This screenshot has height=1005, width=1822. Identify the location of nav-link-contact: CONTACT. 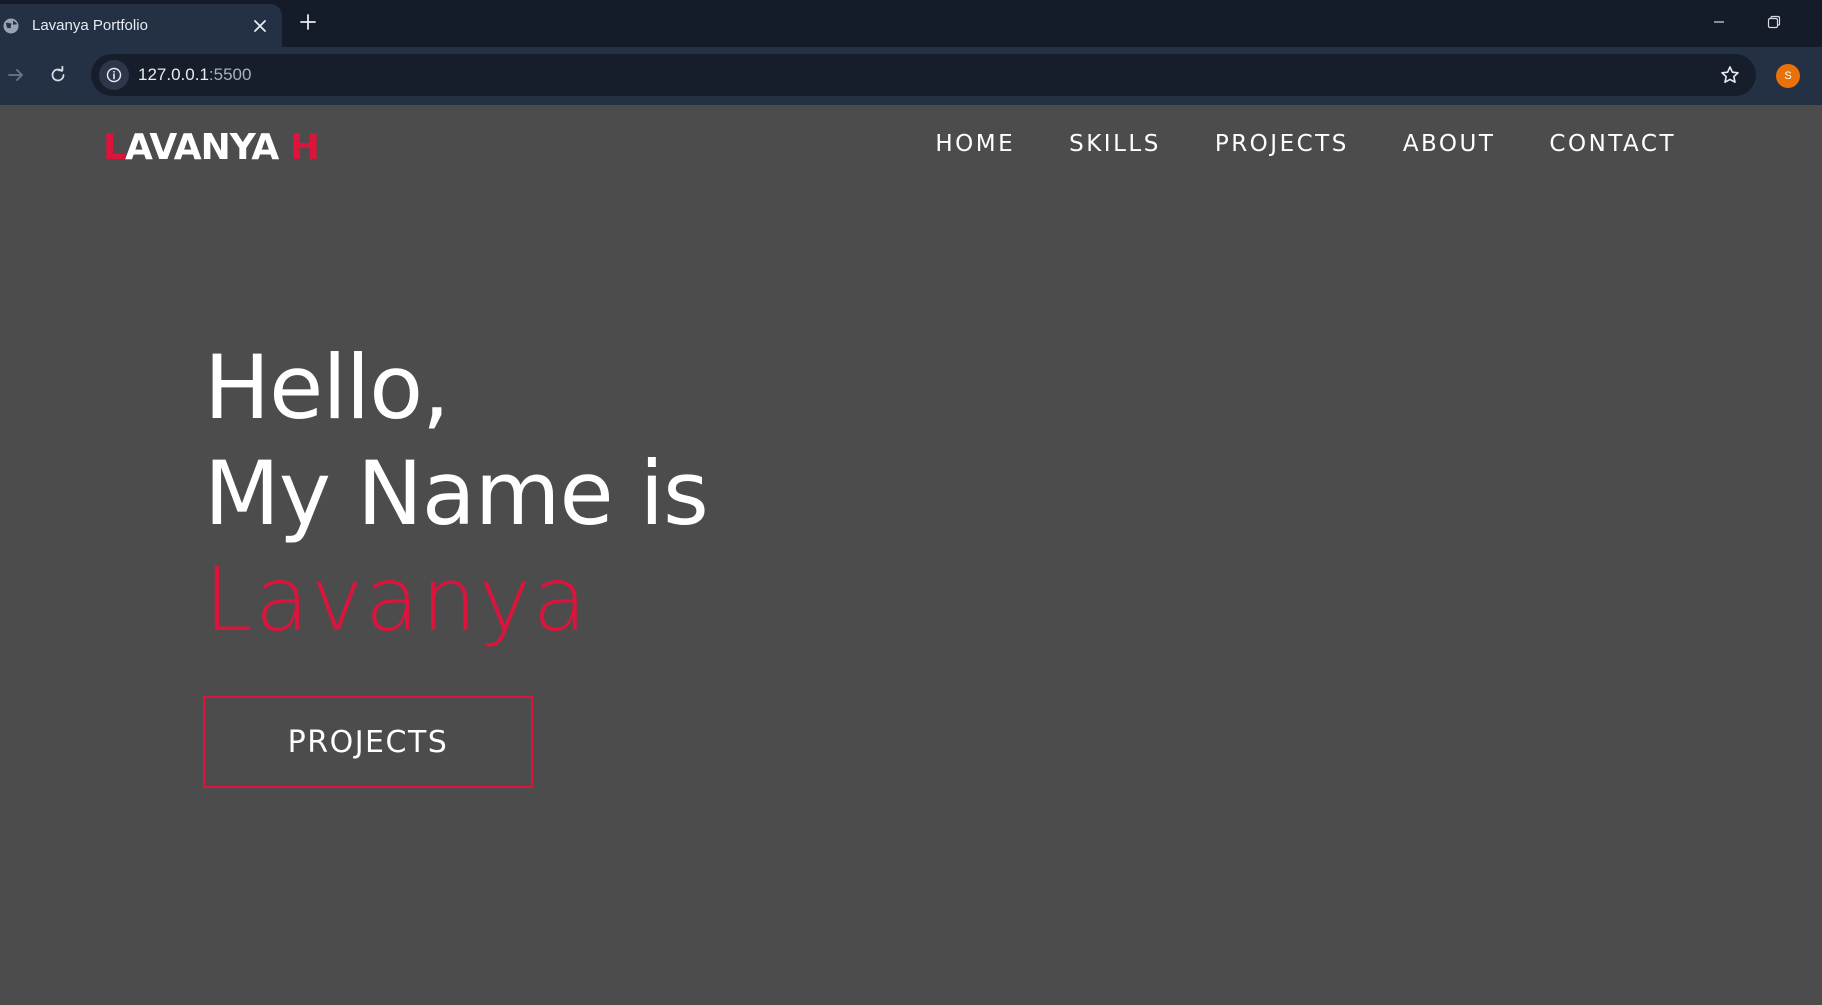
(1612, 144).